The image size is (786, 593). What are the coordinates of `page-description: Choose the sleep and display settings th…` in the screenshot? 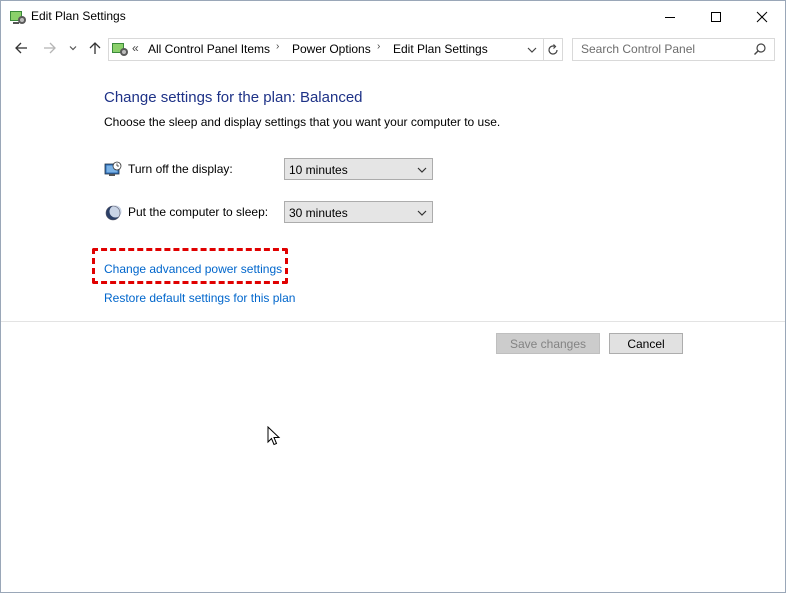 It's located at (302, 122).